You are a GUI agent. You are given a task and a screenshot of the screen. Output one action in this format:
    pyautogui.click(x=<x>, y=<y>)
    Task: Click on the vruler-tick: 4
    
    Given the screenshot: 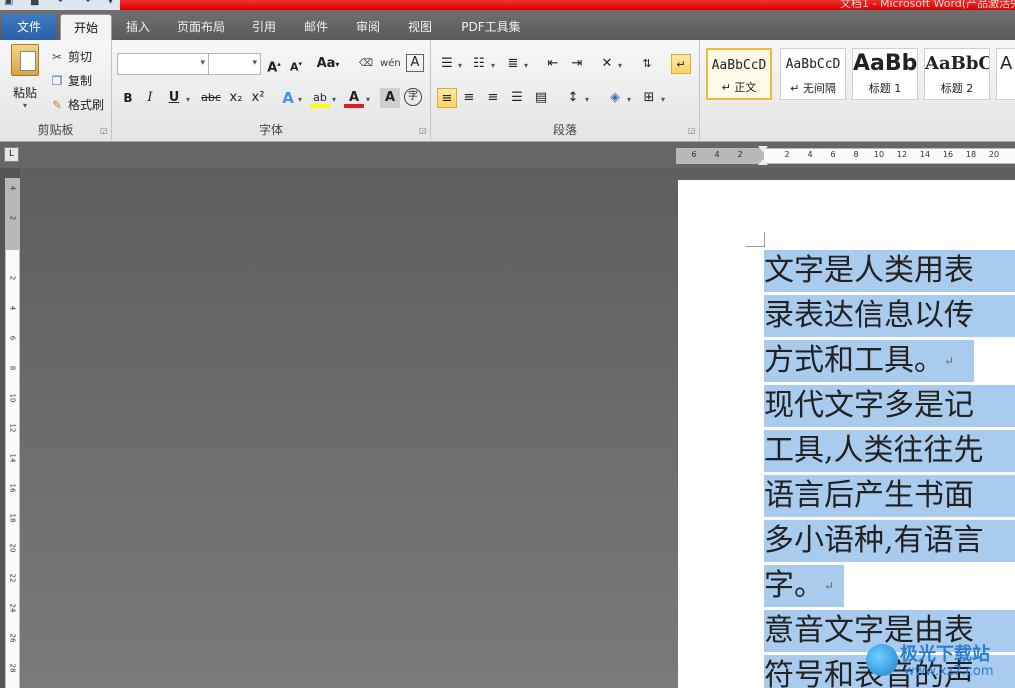 What is the action you would take?
    pyautogui.click(x=12, y=308)
    